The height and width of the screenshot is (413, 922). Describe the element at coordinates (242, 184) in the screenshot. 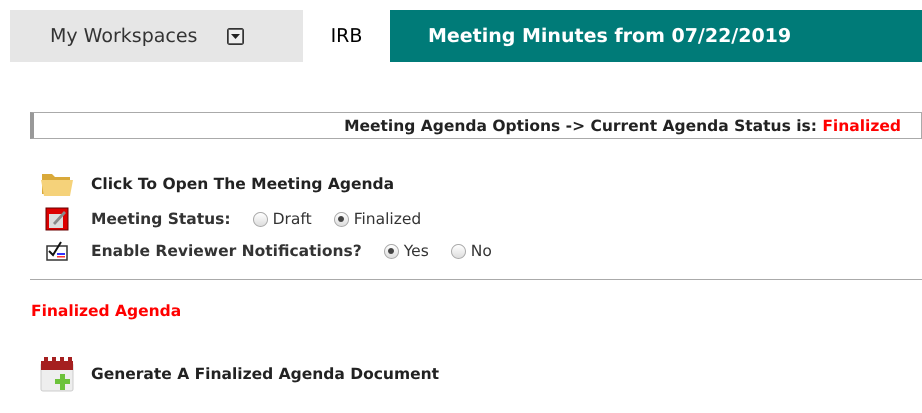

I see `open-agenda-link: Click To Open The Meeting Agenda` at that location.